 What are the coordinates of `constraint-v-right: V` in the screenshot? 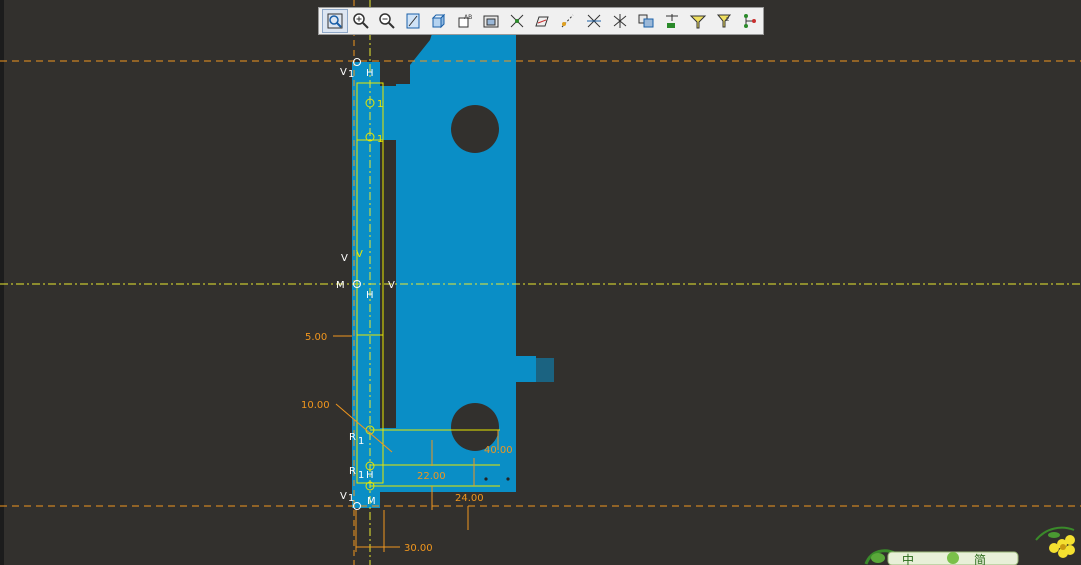 It's located at (391, 285).